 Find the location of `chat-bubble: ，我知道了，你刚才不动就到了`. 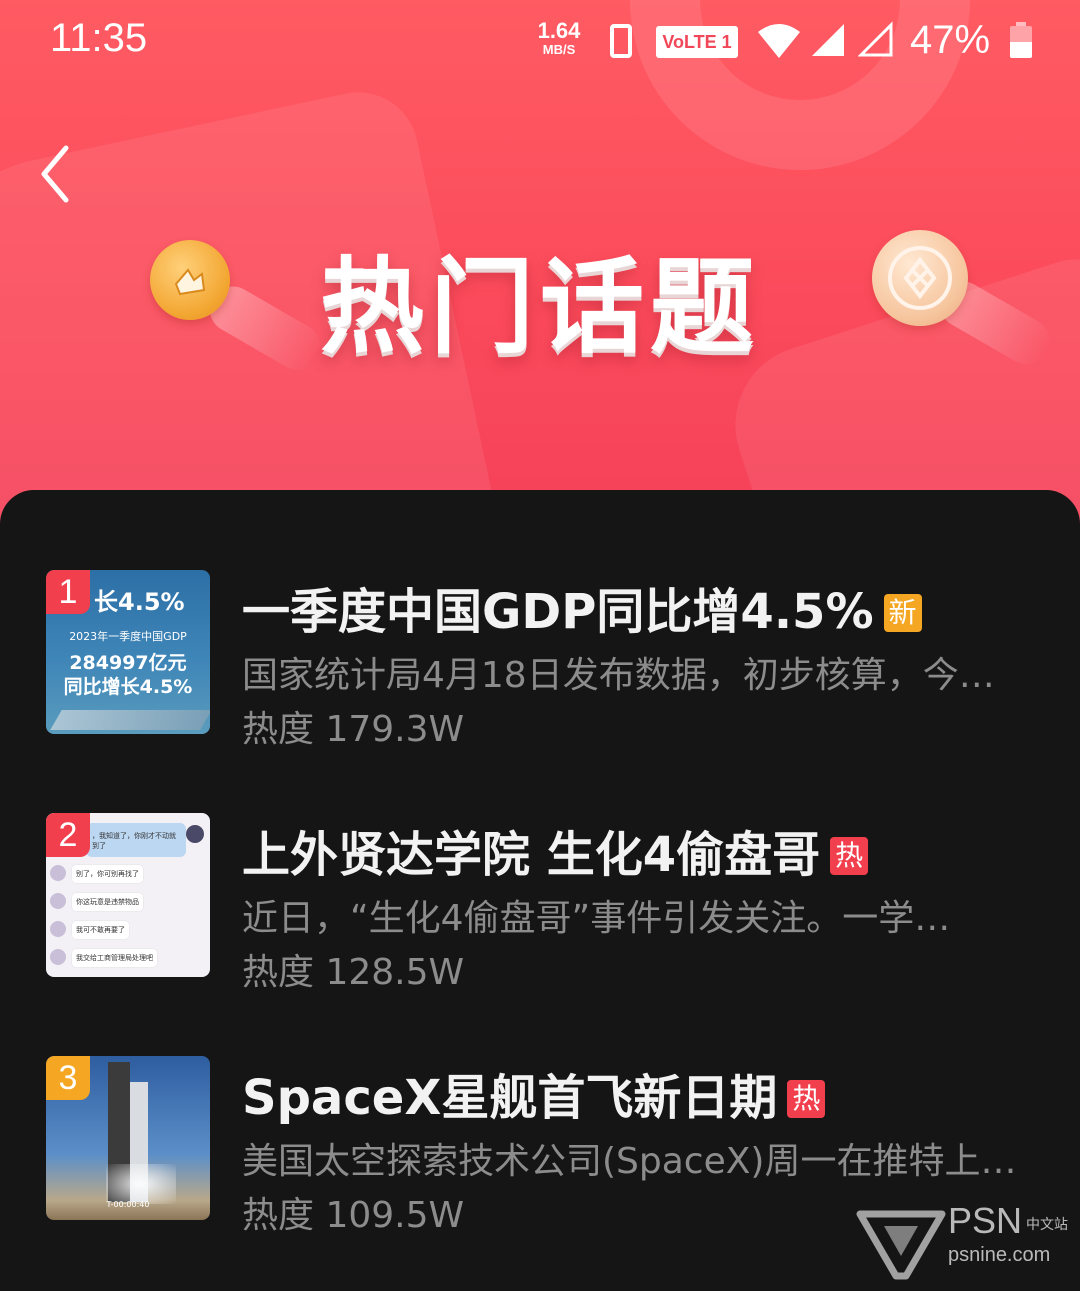

chat-bubble: ，我知道了，你刚才不动就到了 is located at coordinates (136, 840).